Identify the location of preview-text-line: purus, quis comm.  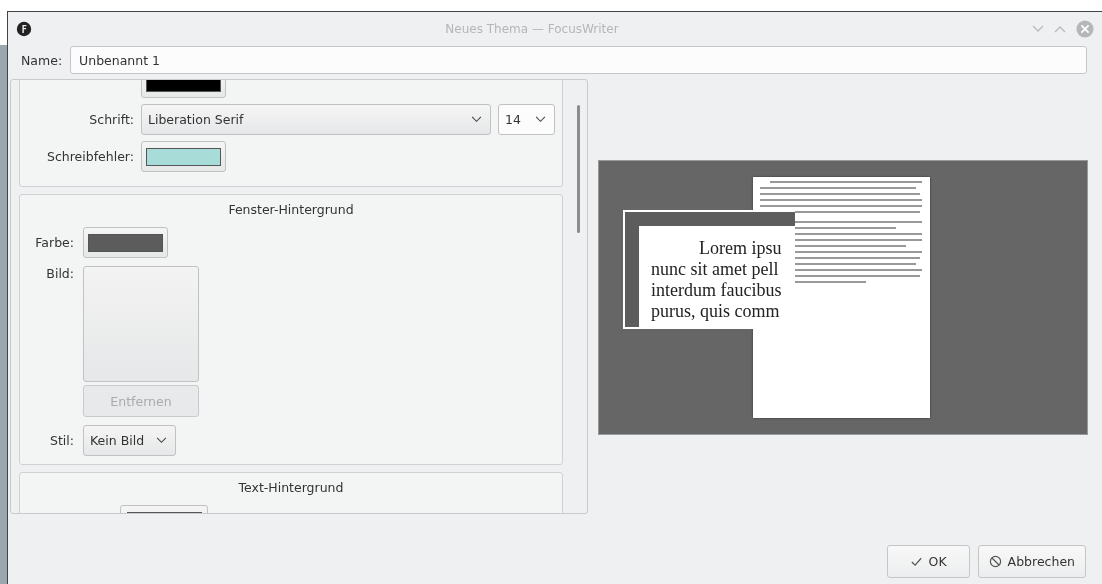
(716, 311).